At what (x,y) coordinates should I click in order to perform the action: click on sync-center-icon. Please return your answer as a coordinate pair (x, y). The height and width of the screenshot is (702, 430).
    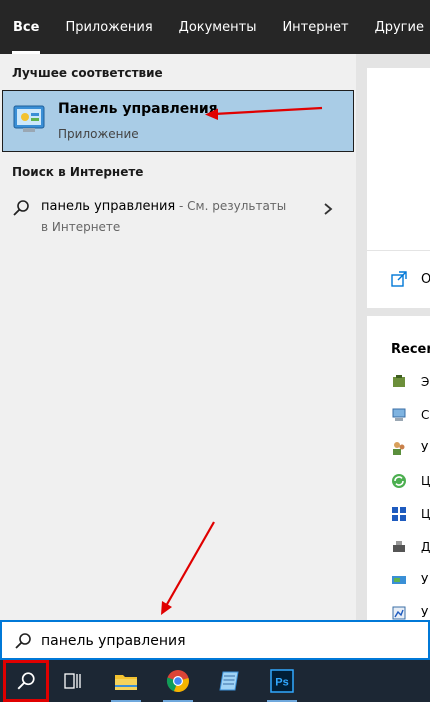
    Looking at the image, I should click on (399, 481).